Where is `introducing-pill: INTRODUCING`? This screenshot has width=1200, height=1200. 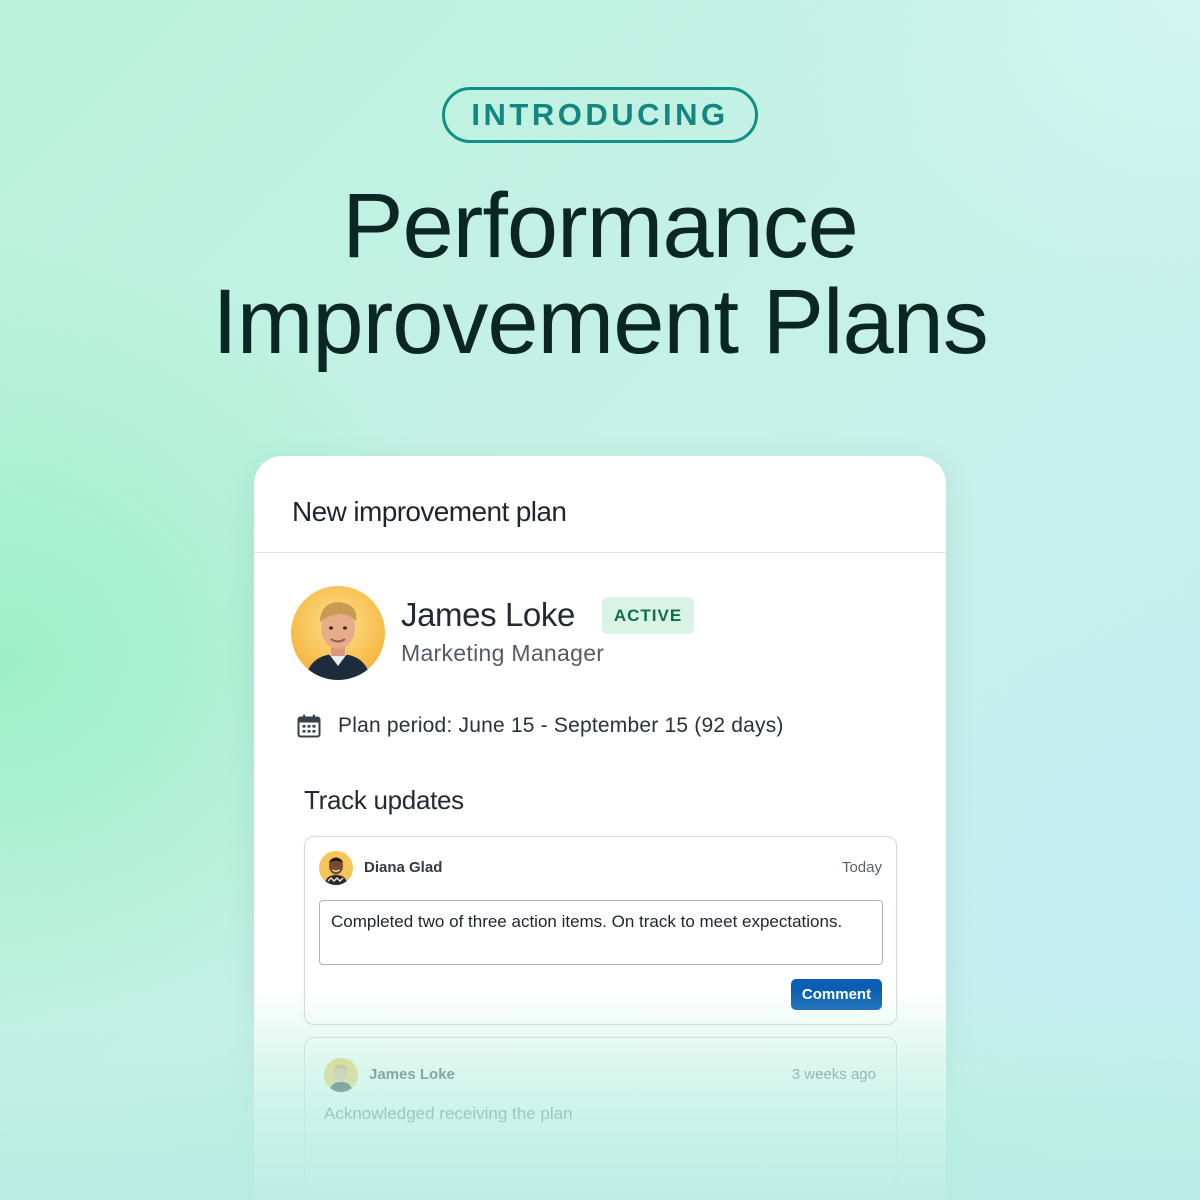
introducing-pill: INTRODUCING is located at coordinates (600, 115).